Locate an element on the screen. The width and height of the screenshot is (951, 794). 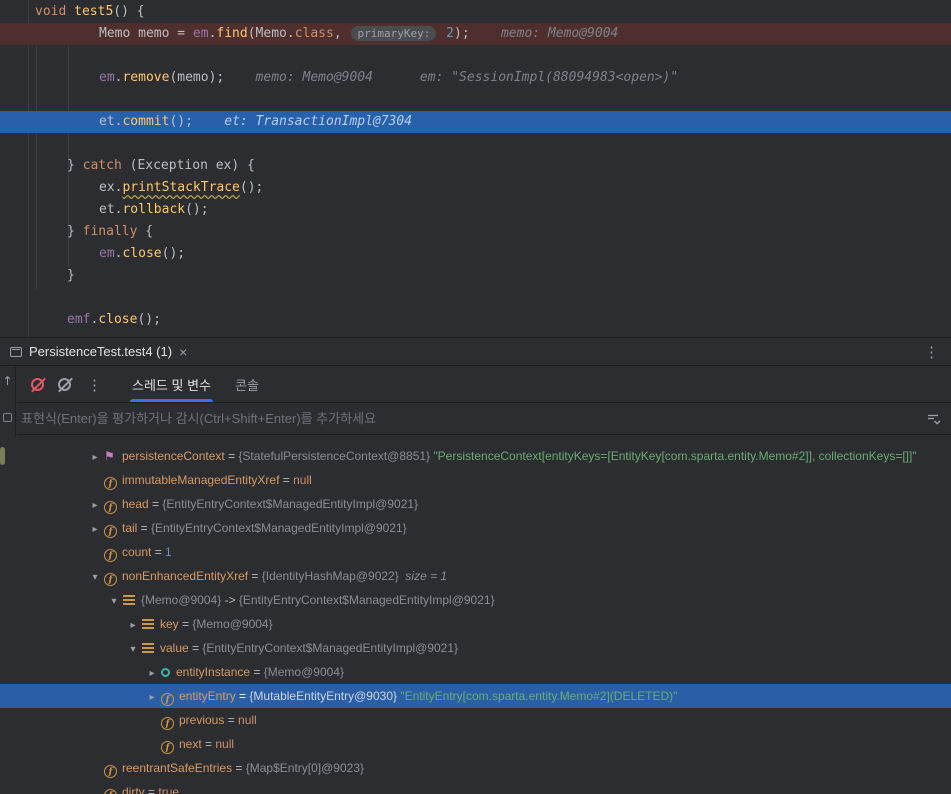
code-token: catch is located at coordinates (102, 165).